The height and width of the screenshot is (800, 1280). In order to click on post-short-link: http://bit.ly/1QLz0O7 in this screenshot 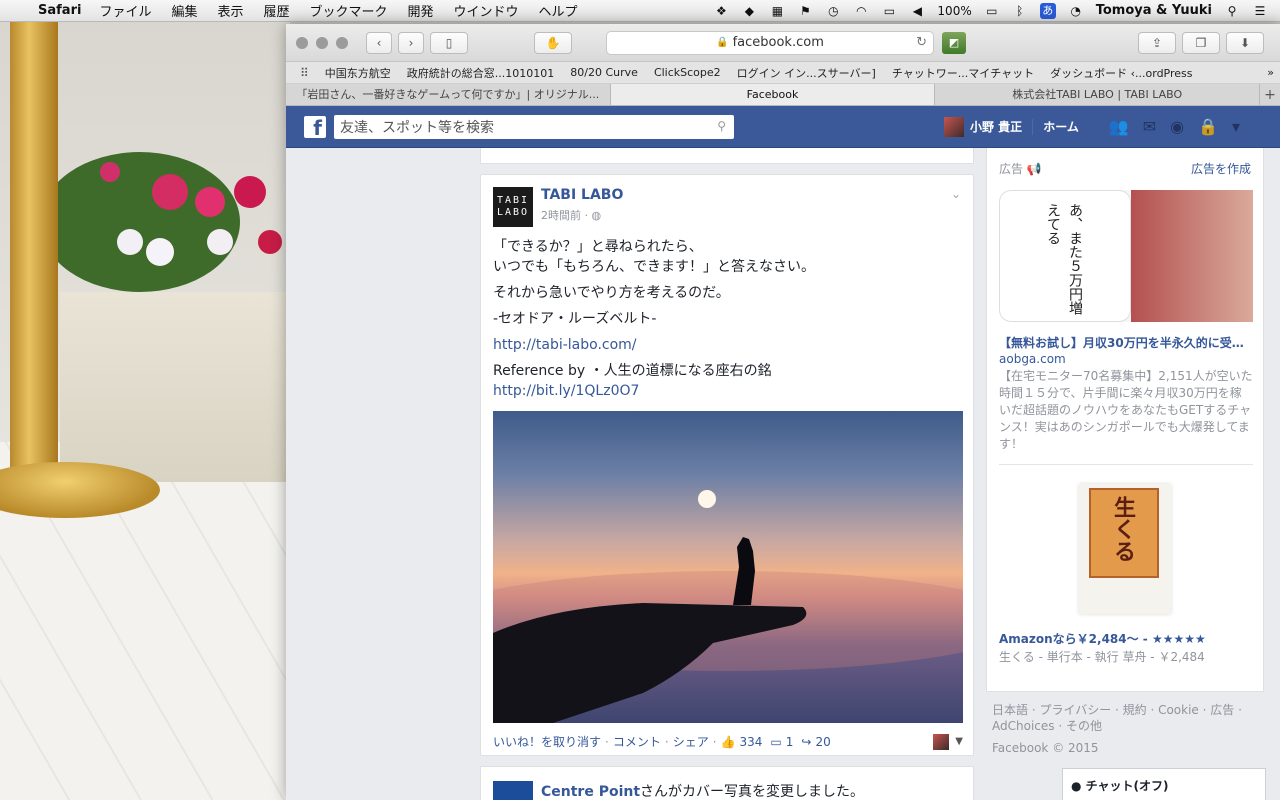, I will do `click(566, 391)`.